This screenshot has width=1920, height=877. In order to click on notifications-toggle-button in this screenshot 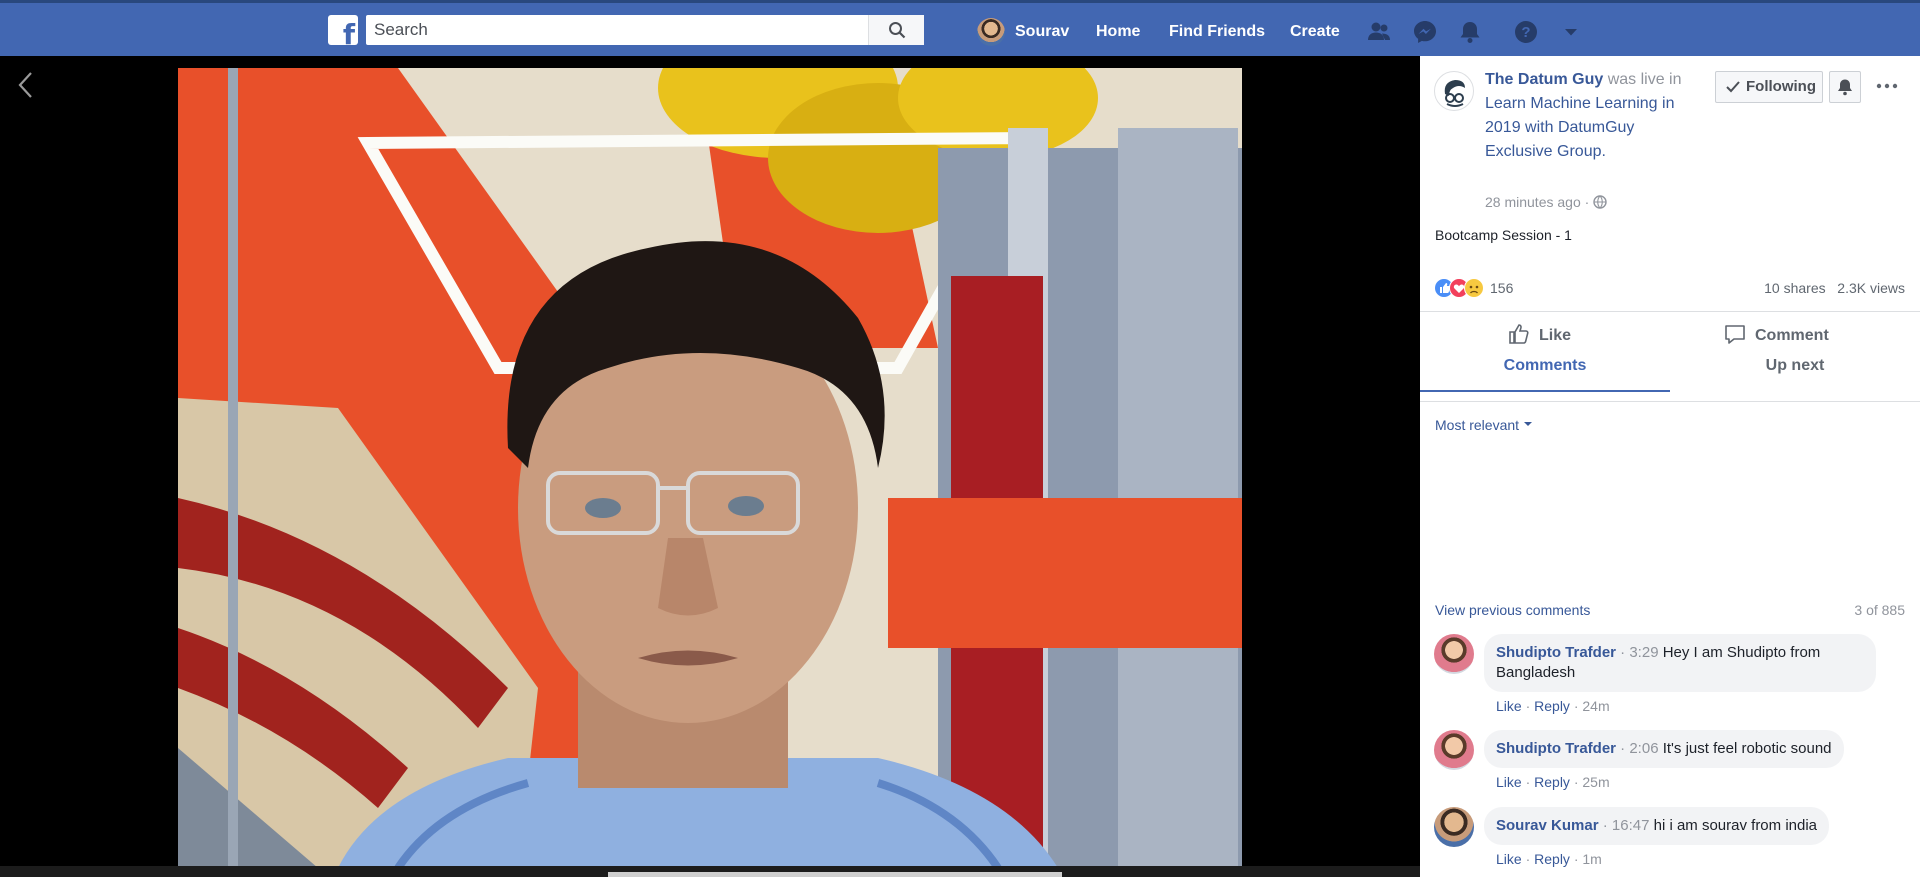, I will do `click(1845, 87)`.